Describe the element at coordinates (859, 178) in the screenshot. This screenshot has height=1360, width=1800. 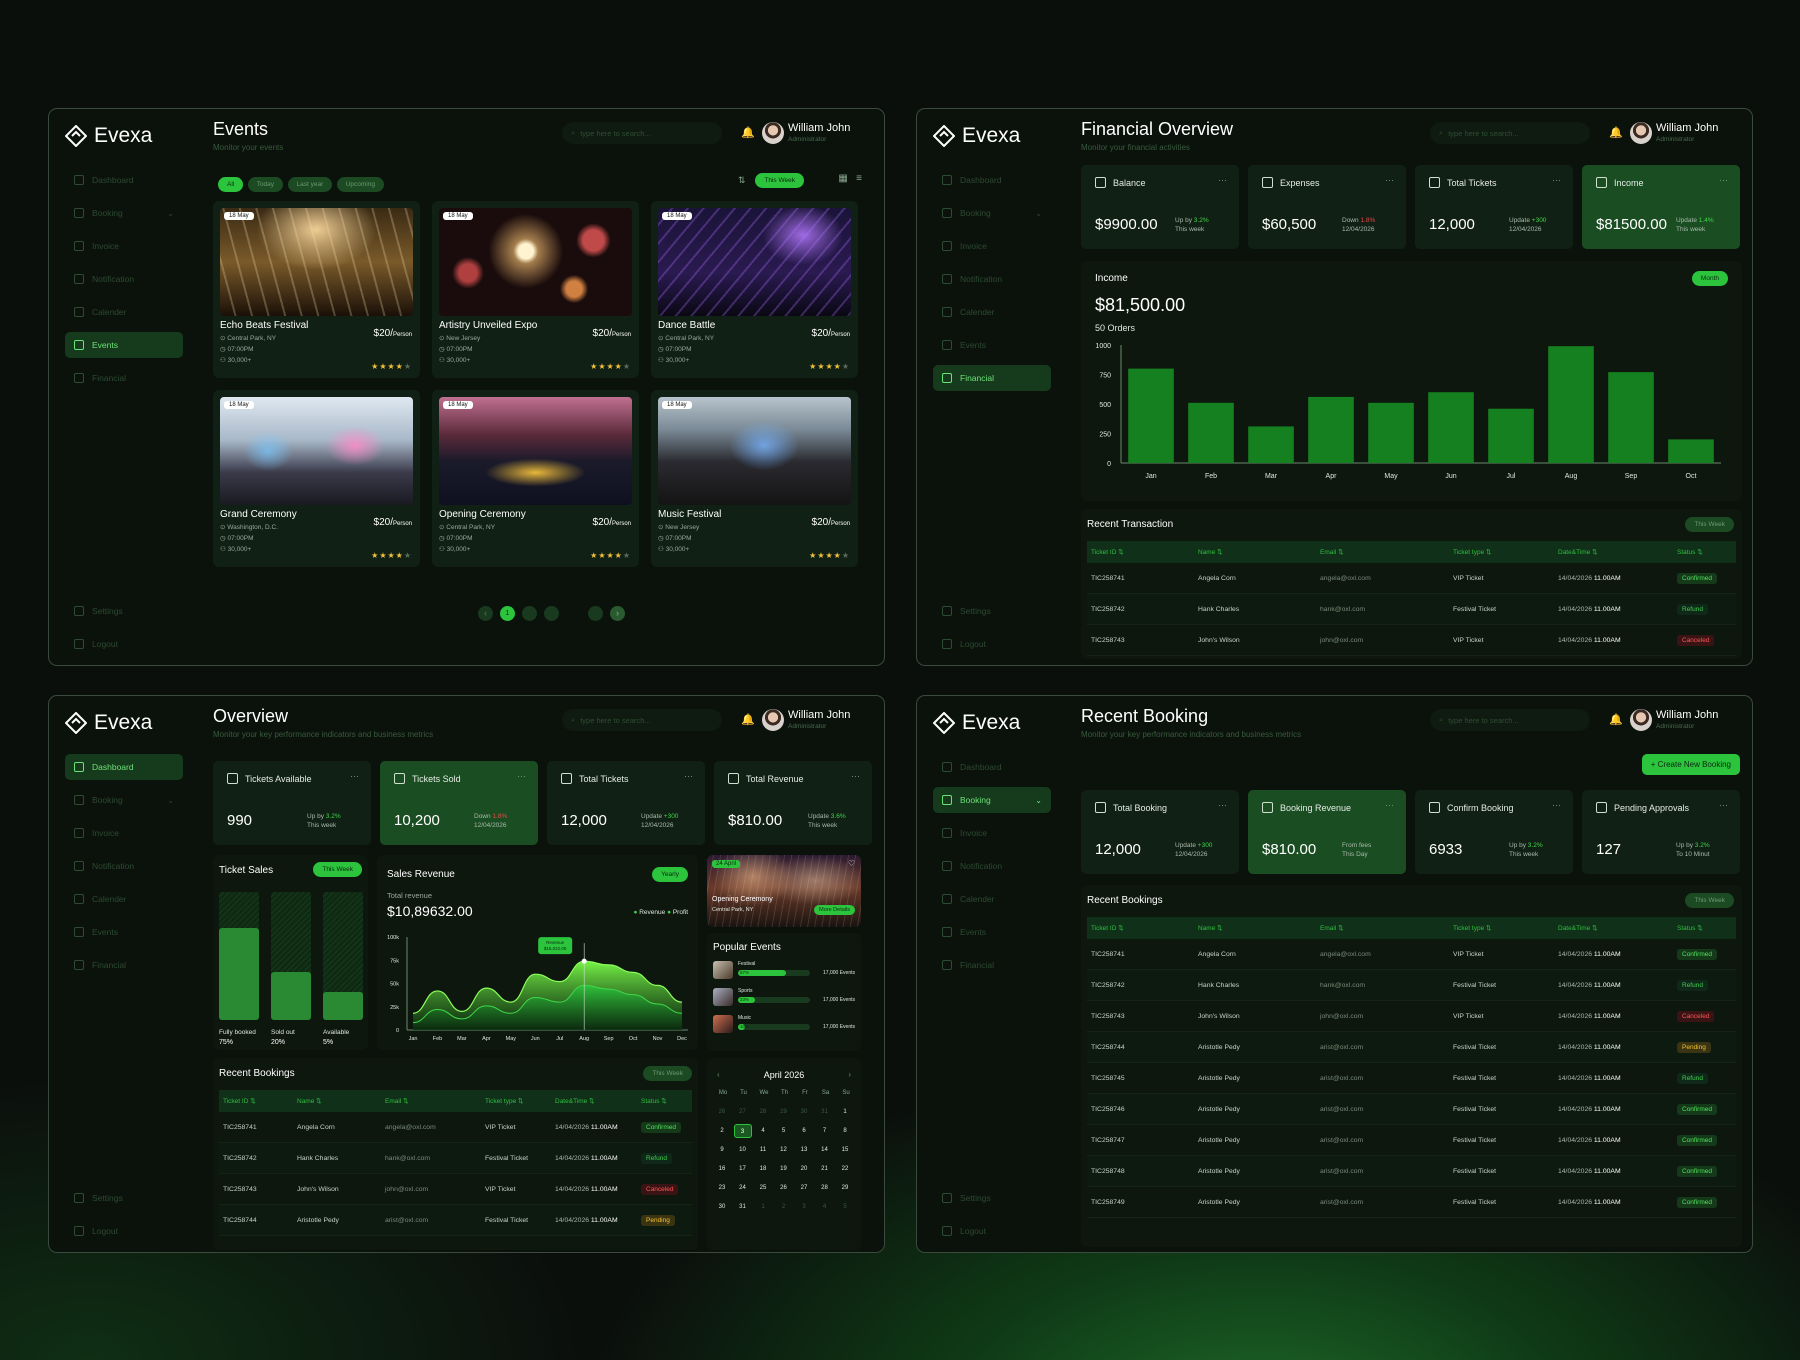
I see `list-view-icon: ≡` at that location.